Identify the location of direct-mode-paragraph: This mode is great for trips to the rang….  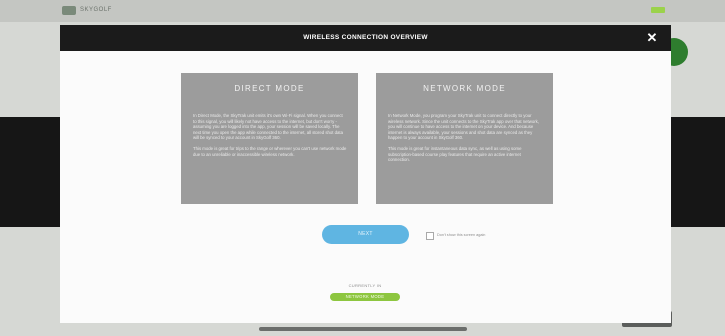
(270, 151).